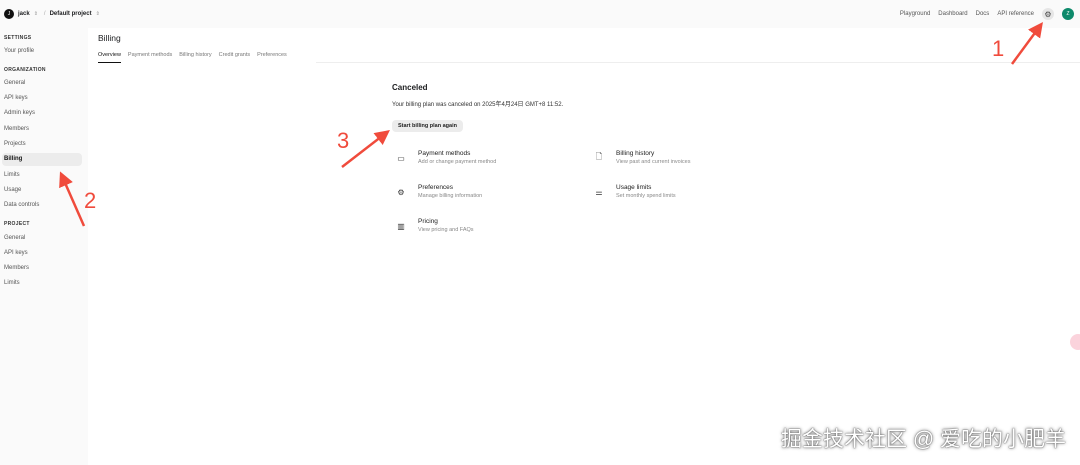 The height and width of the screenshot is (465, 1080). Describe the element at coordinates (923, 439) in the screenshot. I see `watermark: 掘金技术社区 @ 爱吃的小肥羊` at that location.